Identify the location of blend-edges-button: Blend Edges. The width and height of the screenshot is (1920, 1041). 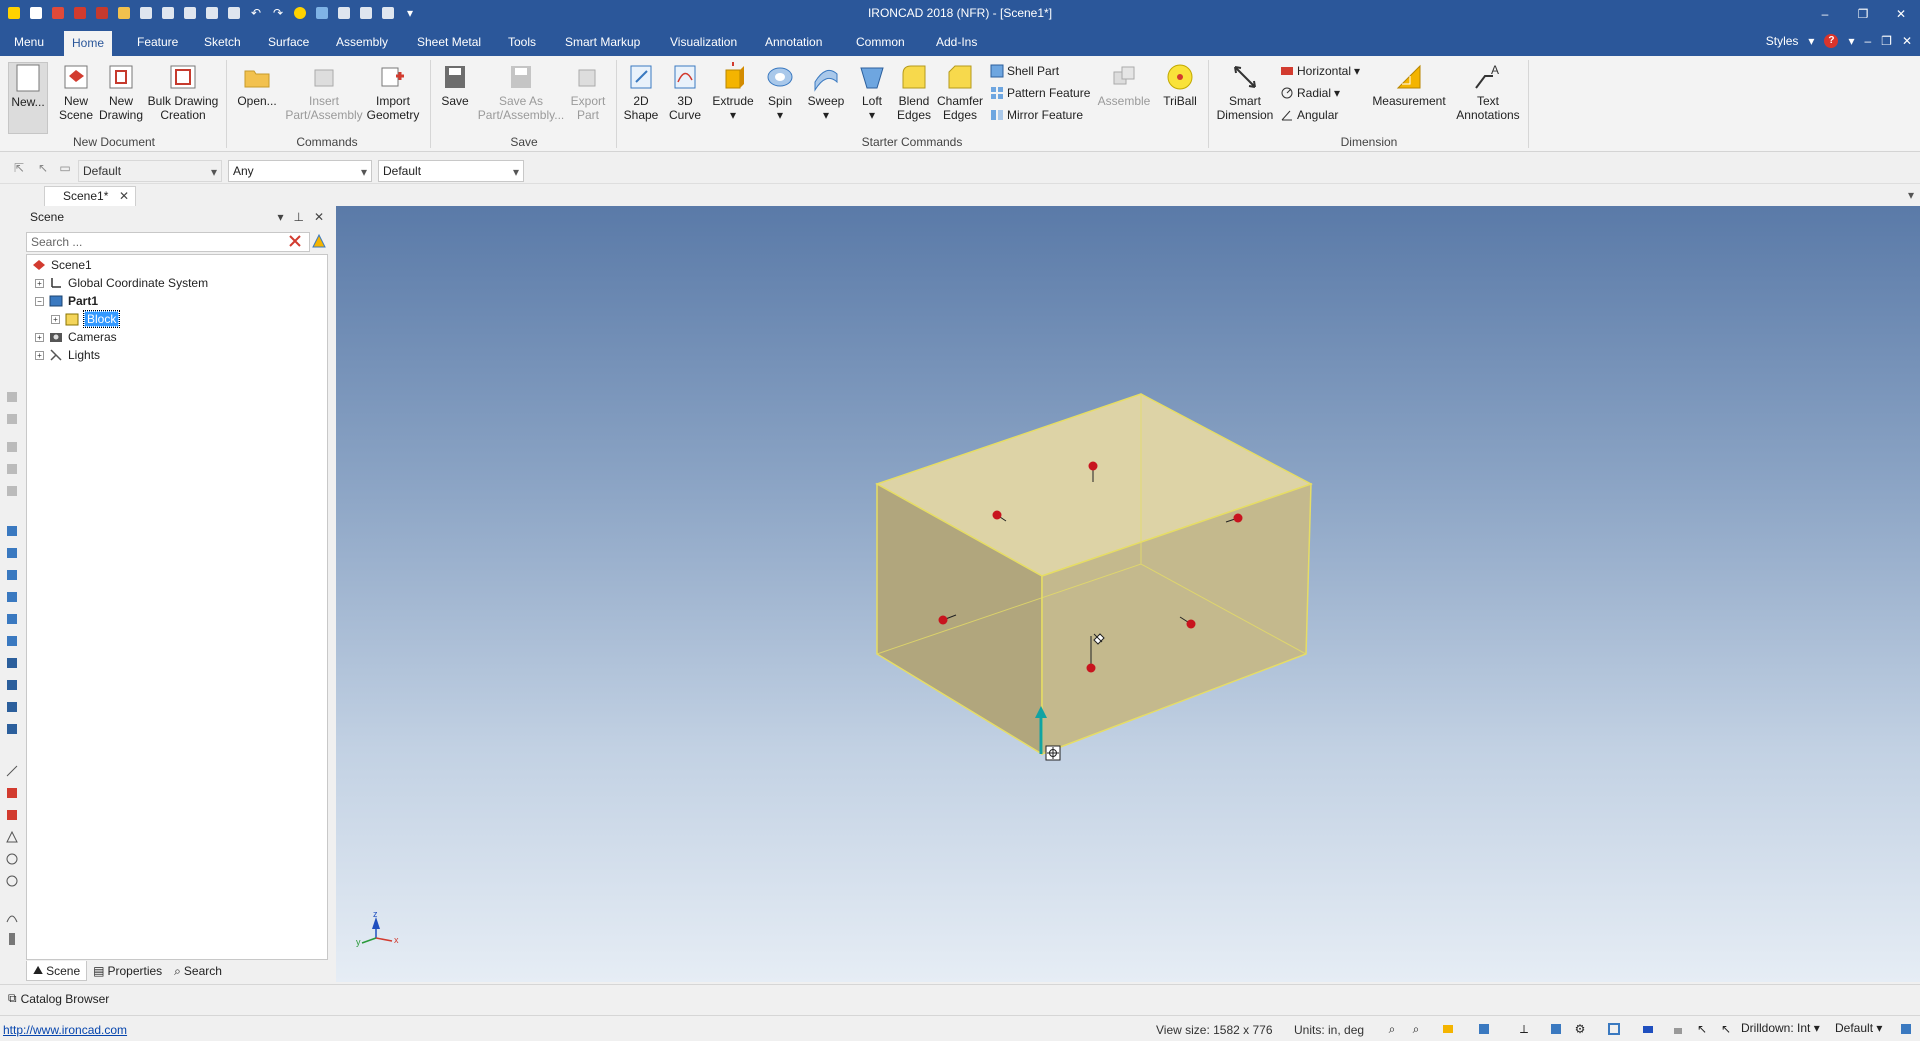
(914, 92).